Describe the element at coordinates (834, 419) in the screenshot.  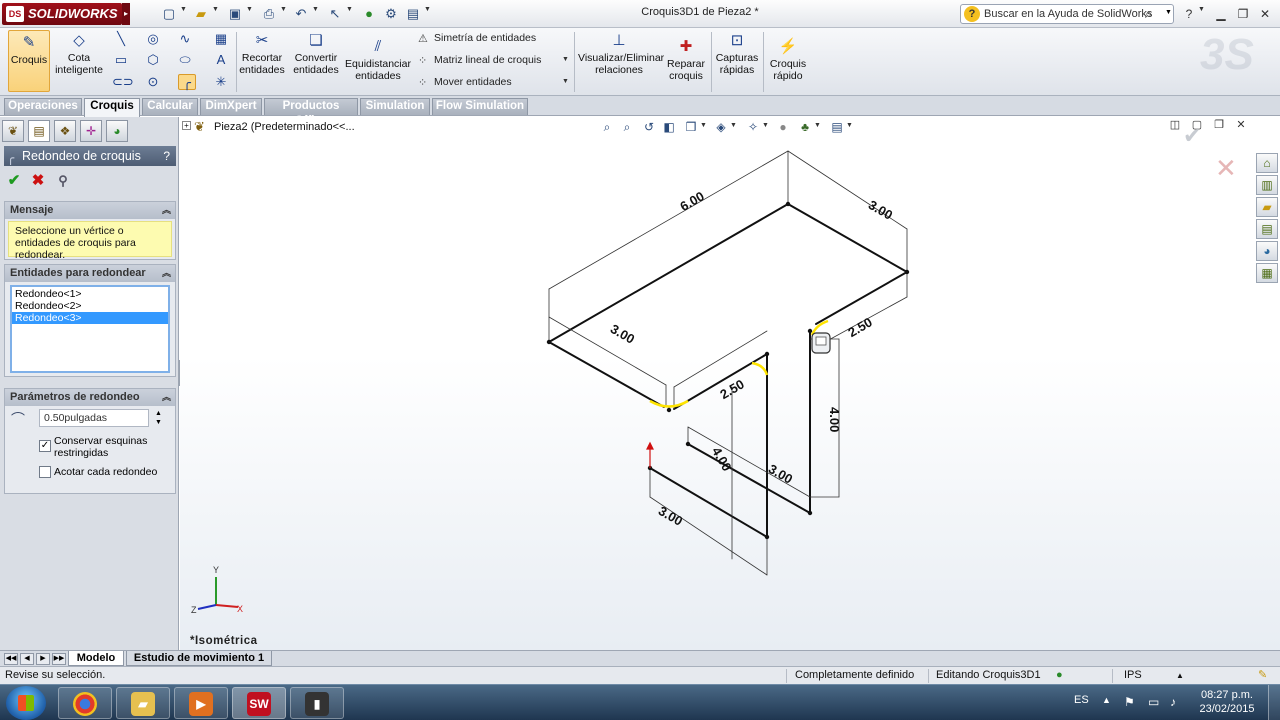
I see `dimension-text: 4.00` at that location.